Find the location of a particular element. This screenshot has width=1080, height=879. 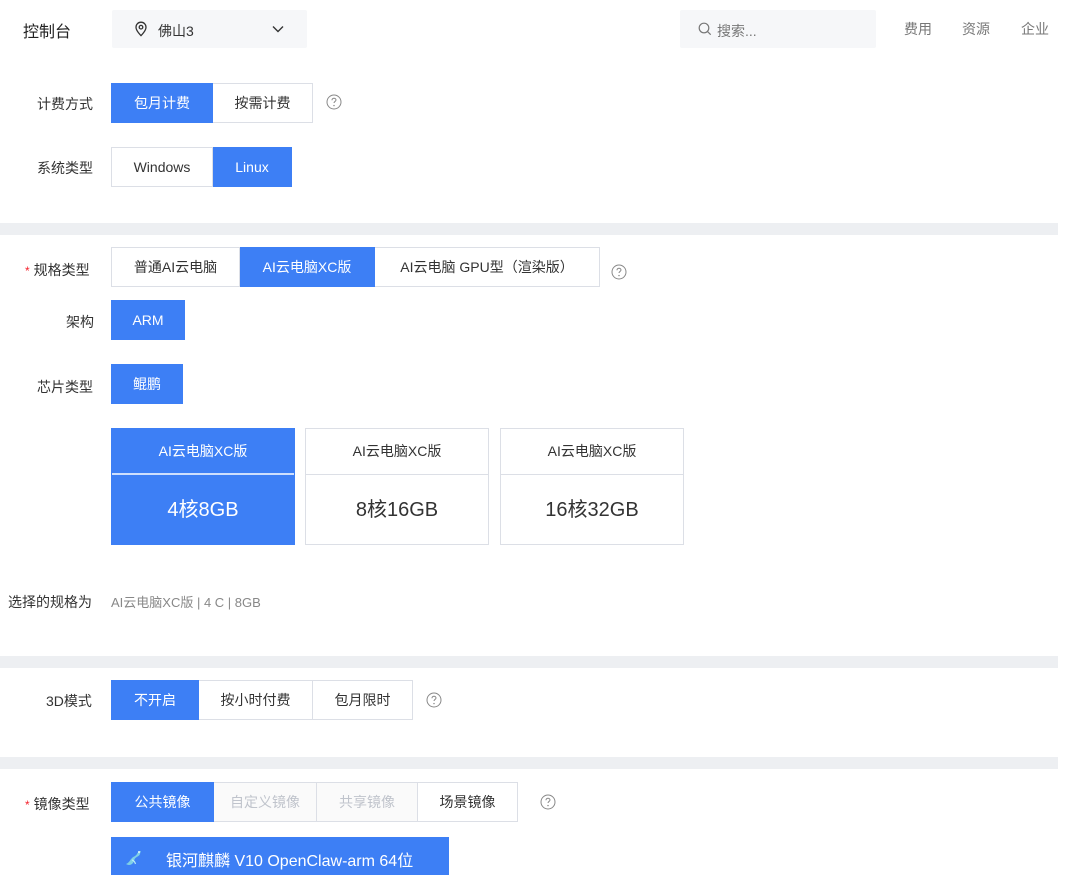

chip-kunpeng-button: 鲲鹏 is located at coordinates (147, 384).